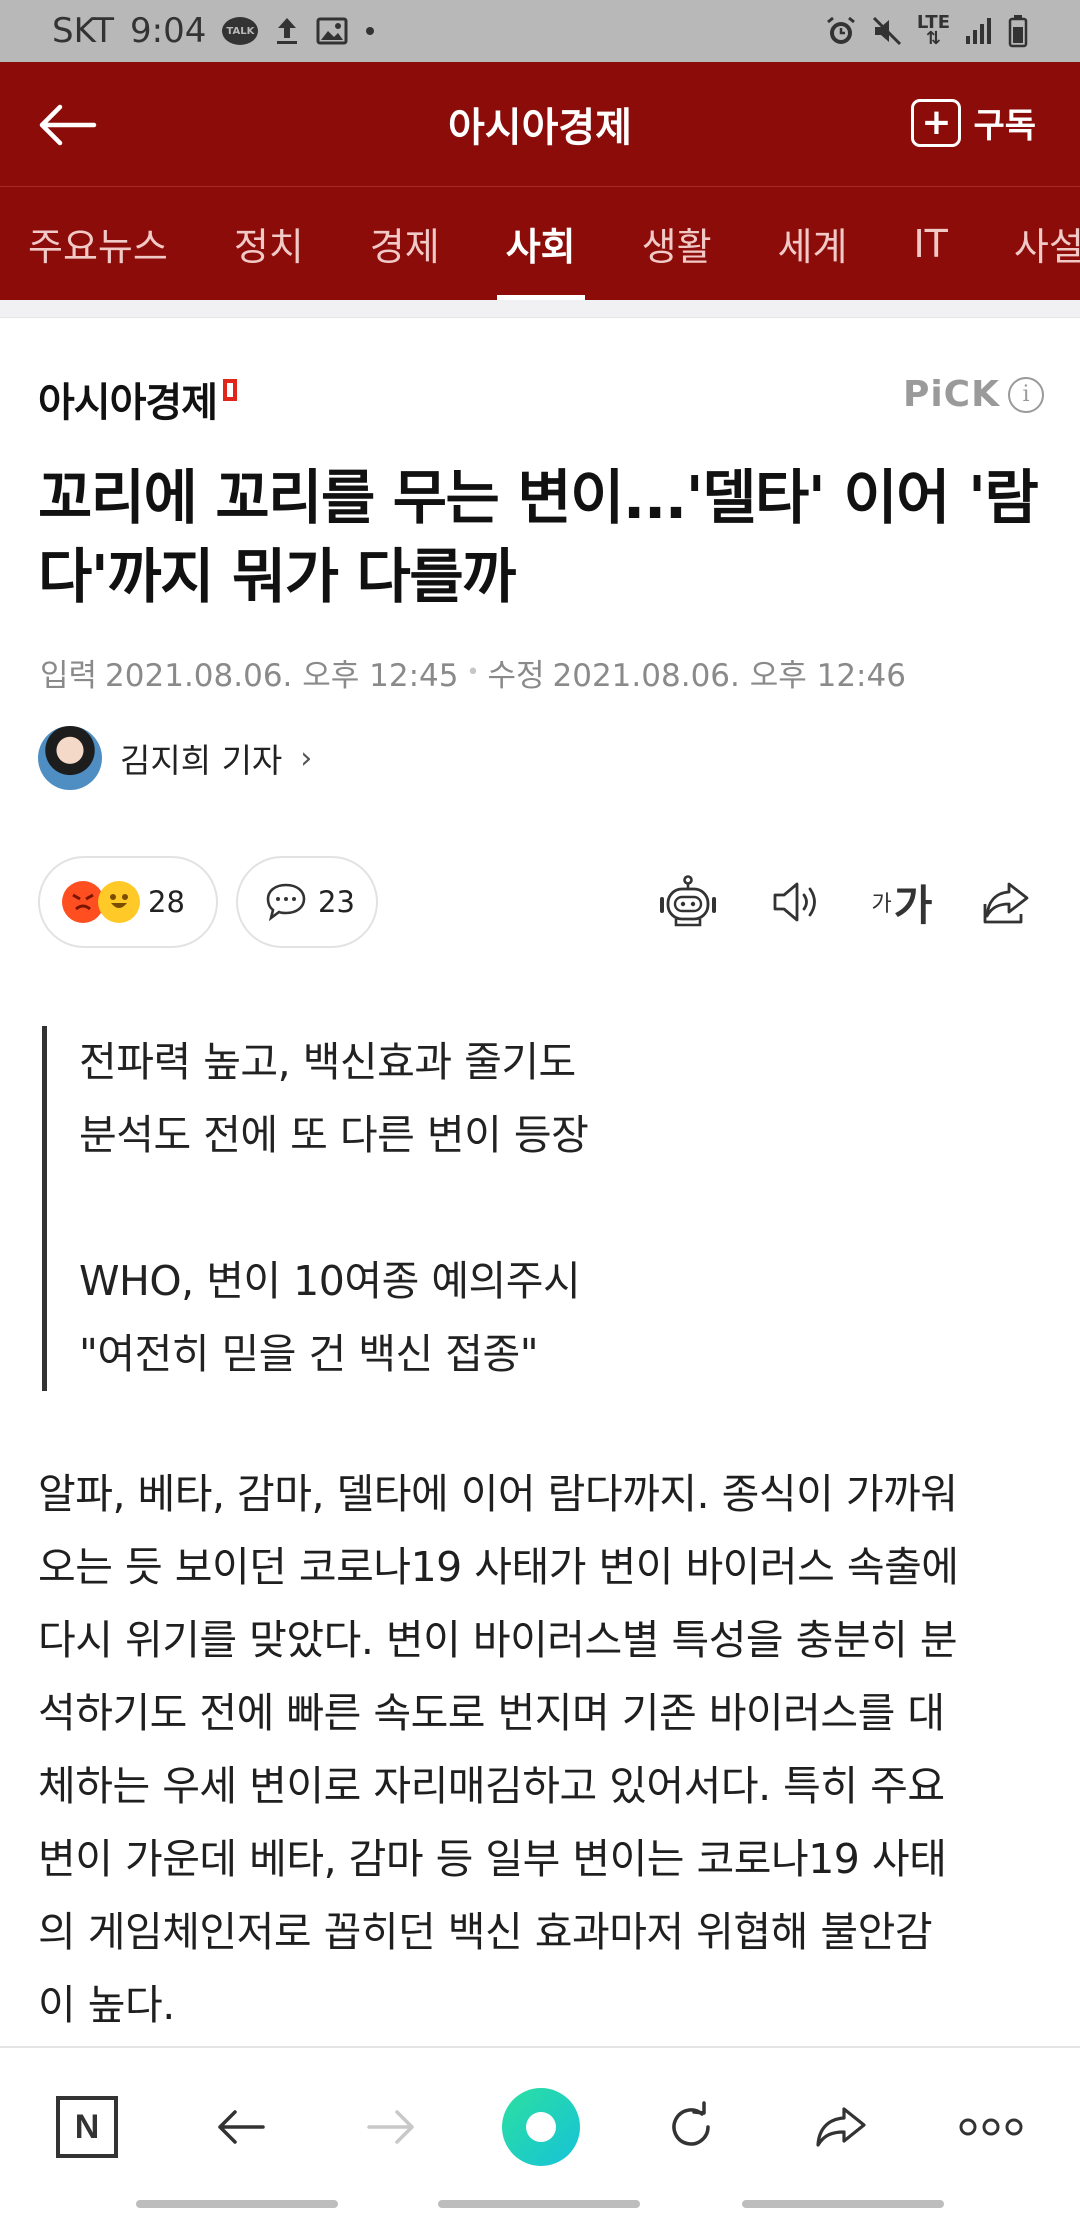 The width and height of the screenshot is (1080, 2220). What do you see at coordinates (691, 2123) in the screenshot?
I see `refresh-icon` at bounding box center [691, 2123].